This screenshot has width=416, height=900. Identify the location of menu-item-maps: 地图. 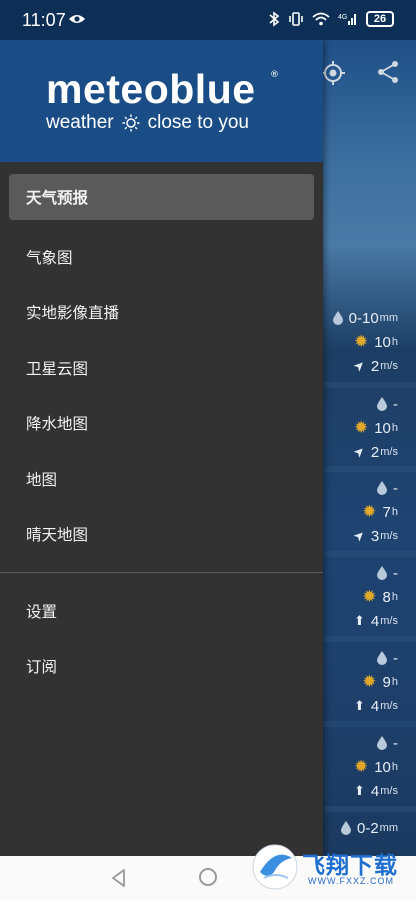
(161, 479).